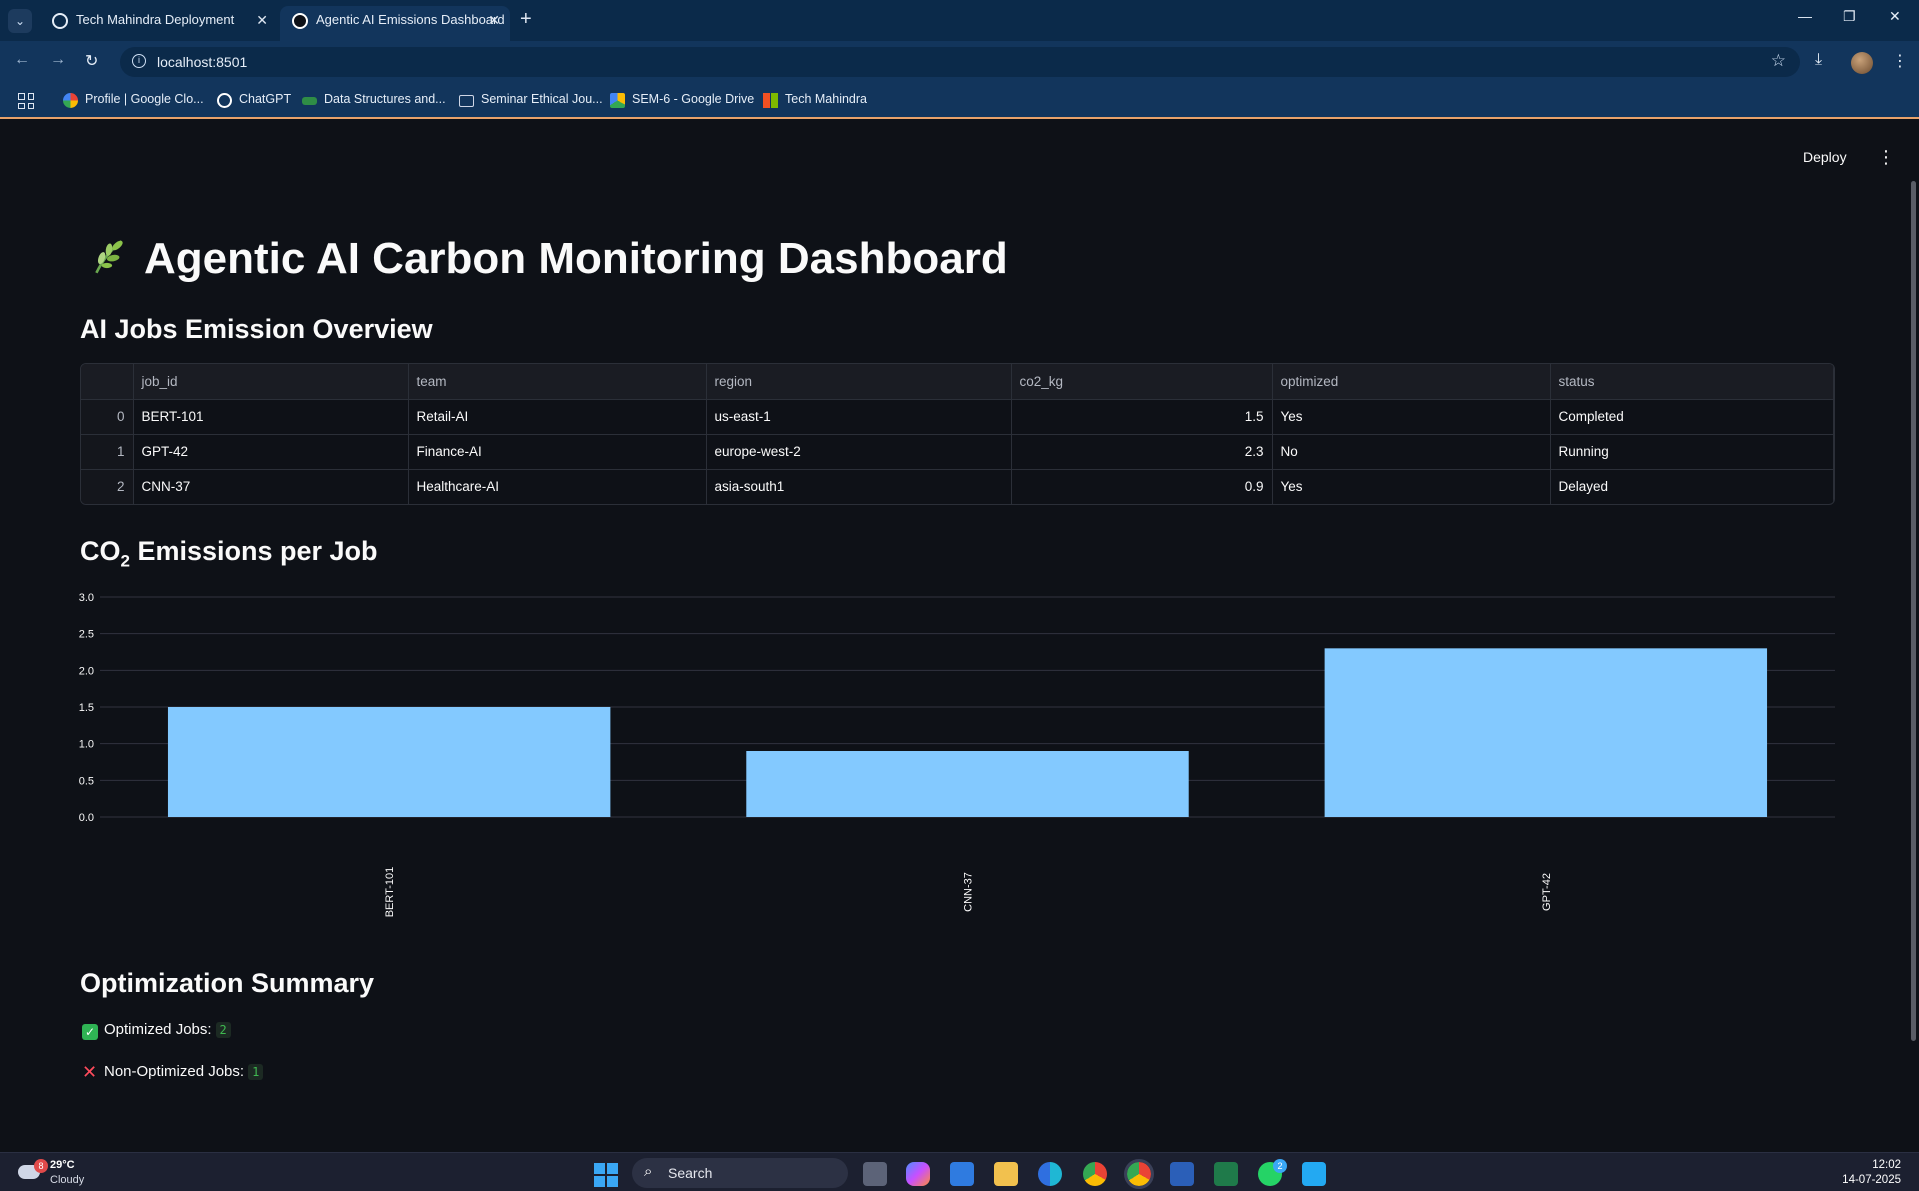 The image size is (1919, 1191). I want to click on summary-heading: Optimization Summary, so click(227, 983).